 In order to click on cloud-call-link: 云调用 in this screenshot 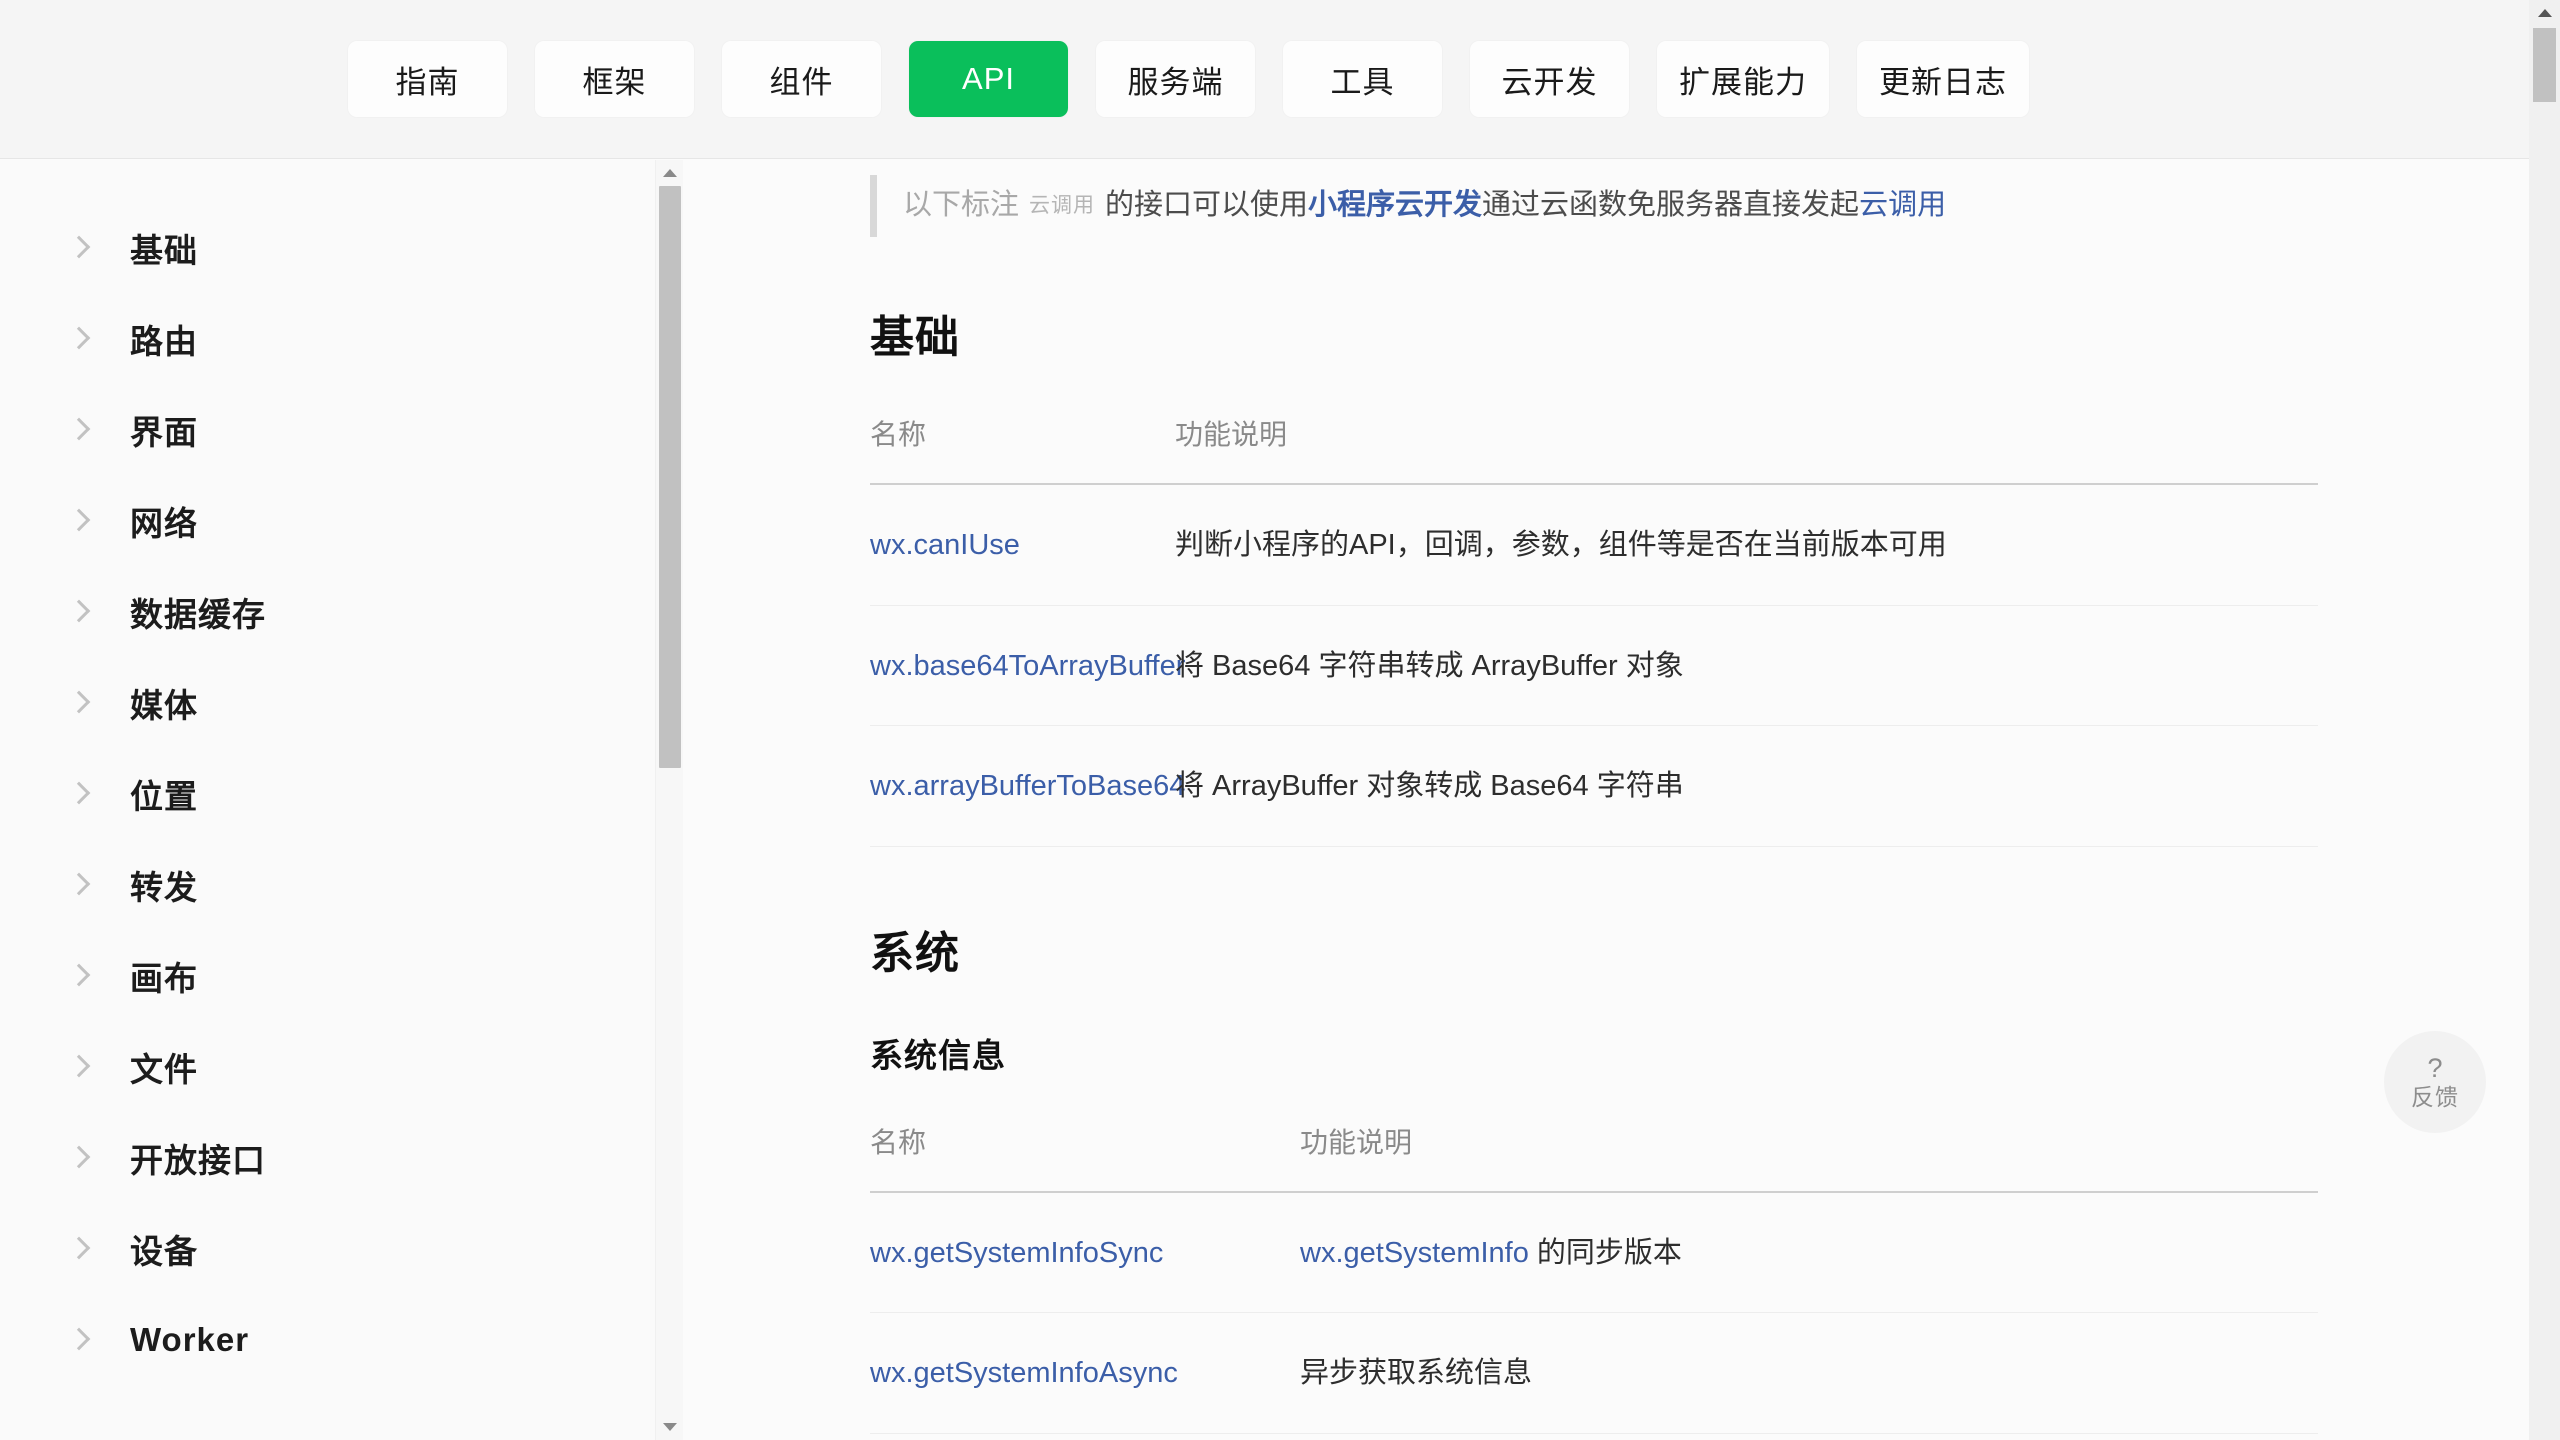, I will do `click(1902, 206)`.